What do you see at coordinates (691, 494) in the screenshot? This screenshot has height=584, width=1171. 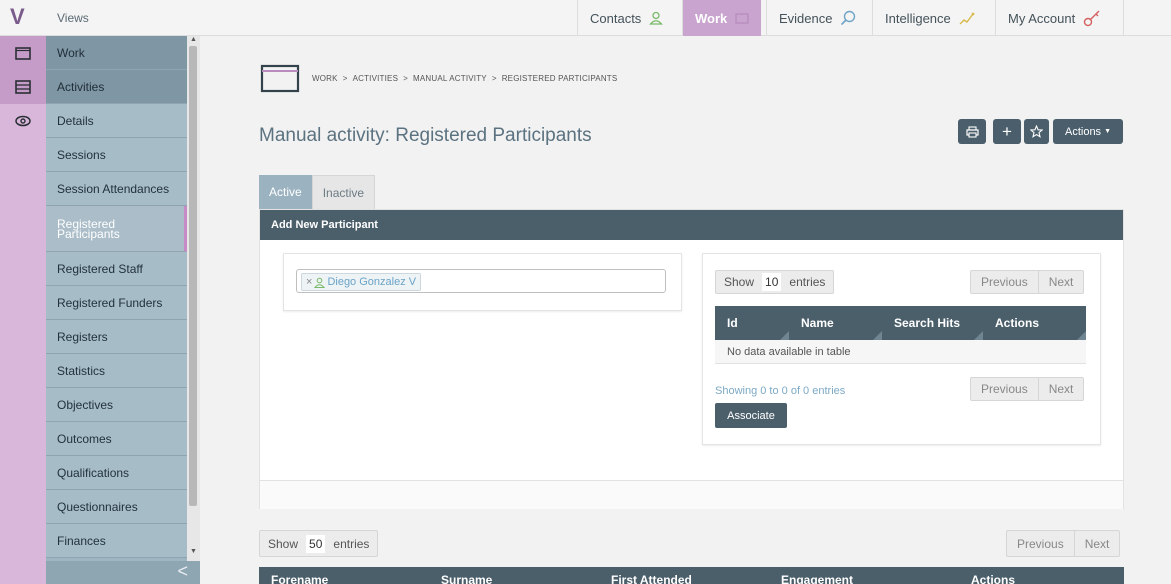 I see `panel-footer` at bounding box center [691, 494].